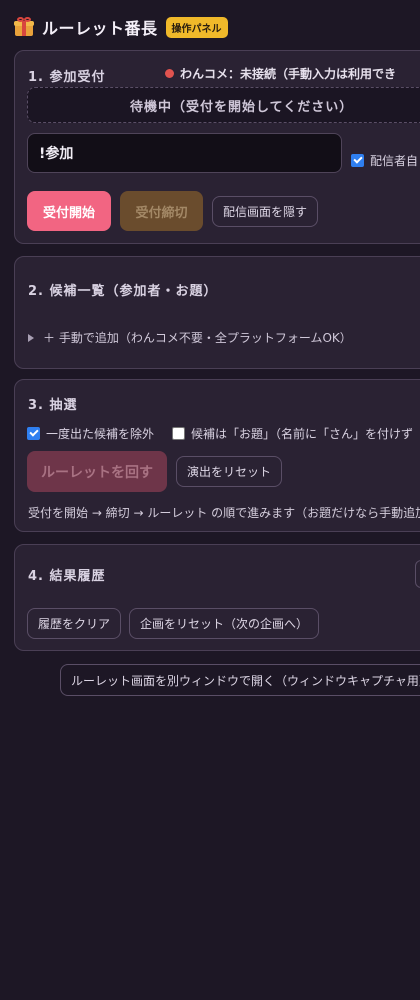 This screenshot has height=1000, width=420. What do you see at coordinates (33, 433) in the screenshot?
I see `exclude-checkbox` at bounding box center [33, 433].